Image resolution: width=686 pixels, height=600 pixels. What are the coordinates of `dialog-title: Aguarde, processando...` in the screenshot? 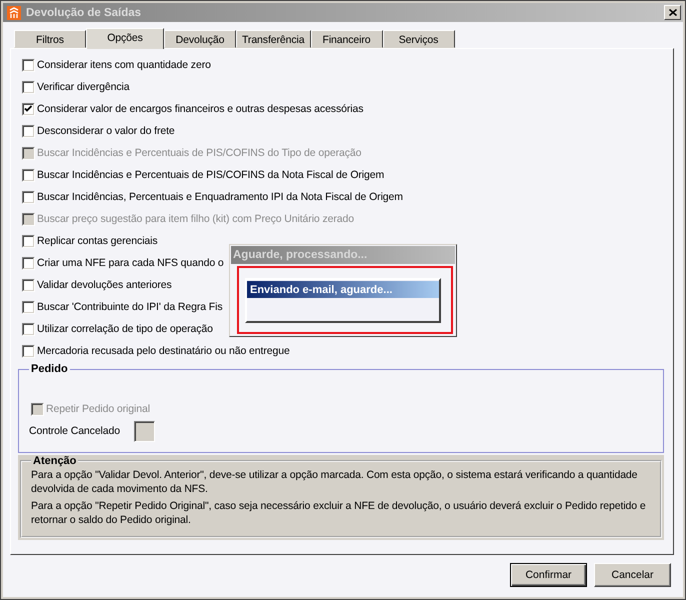 It's located at (343, 255).